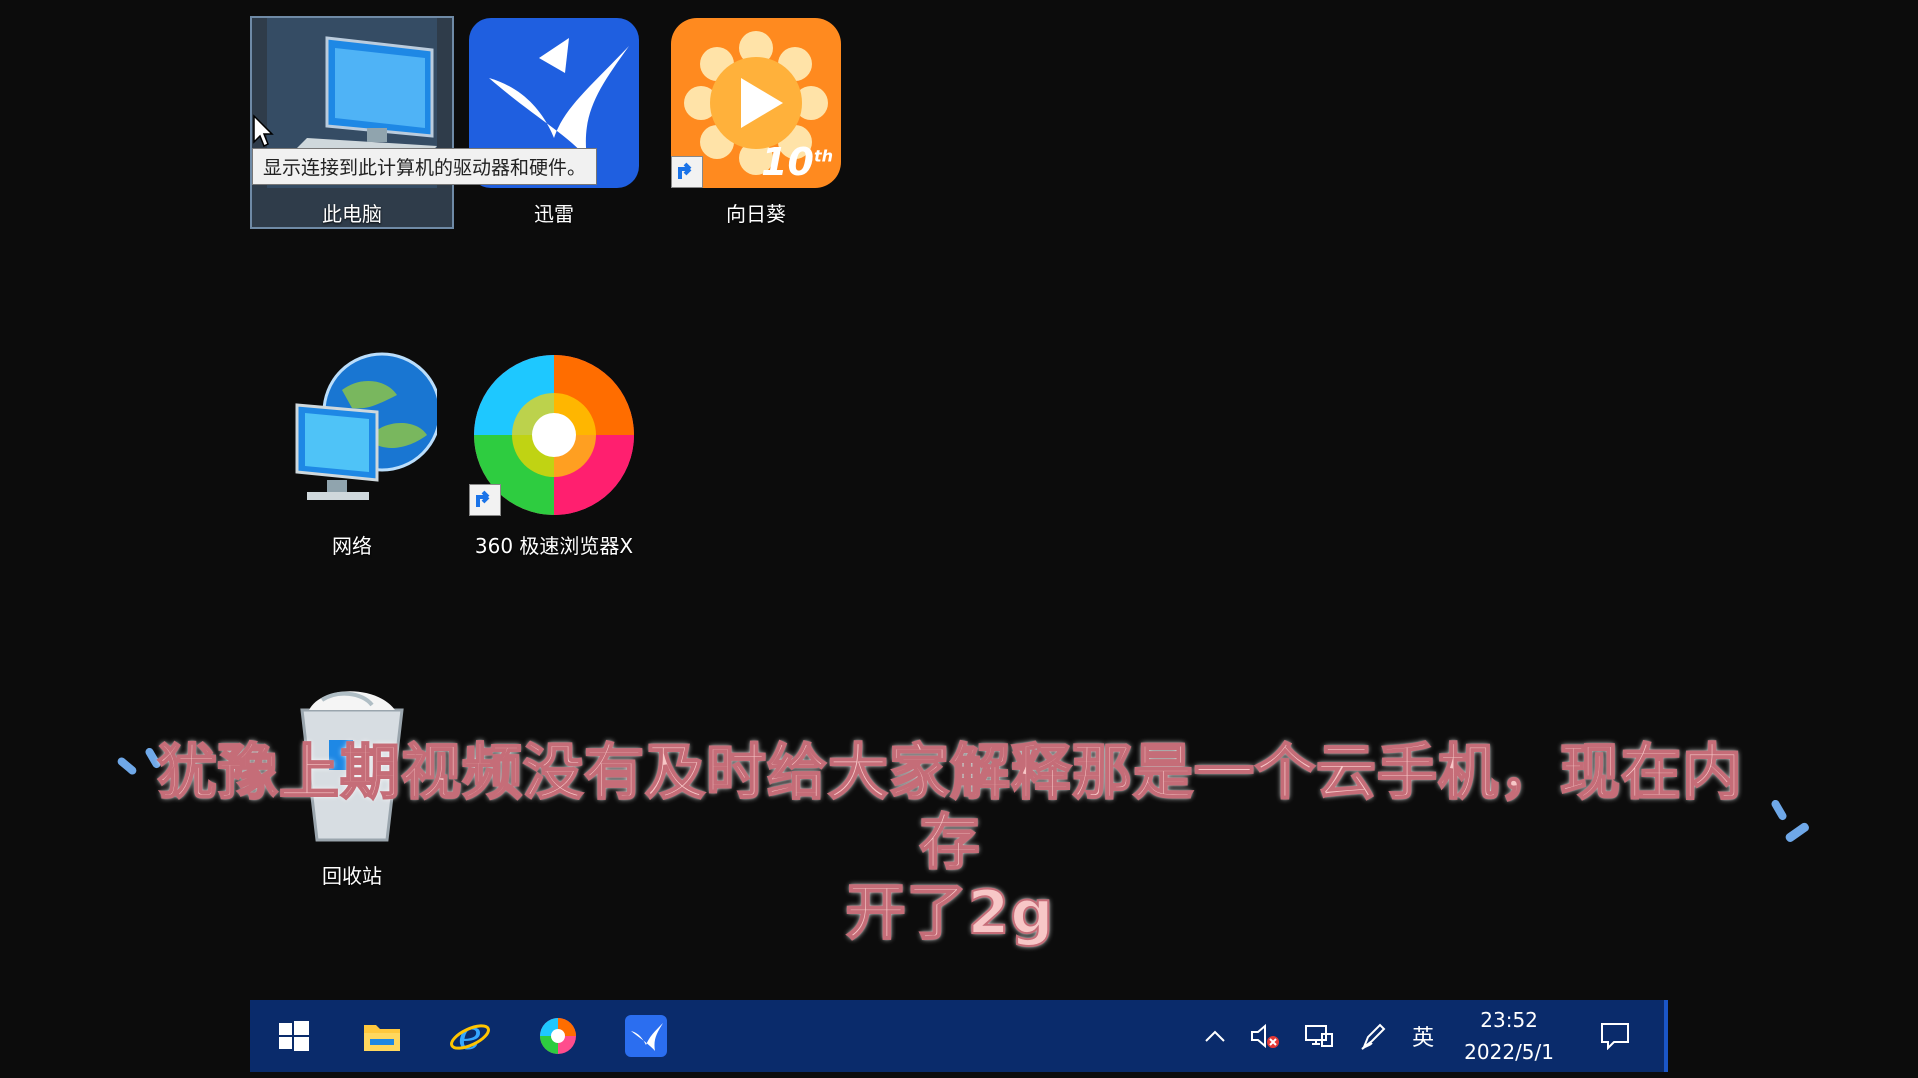  I want to click on mouse-cursor-icon, so click(264, 133).